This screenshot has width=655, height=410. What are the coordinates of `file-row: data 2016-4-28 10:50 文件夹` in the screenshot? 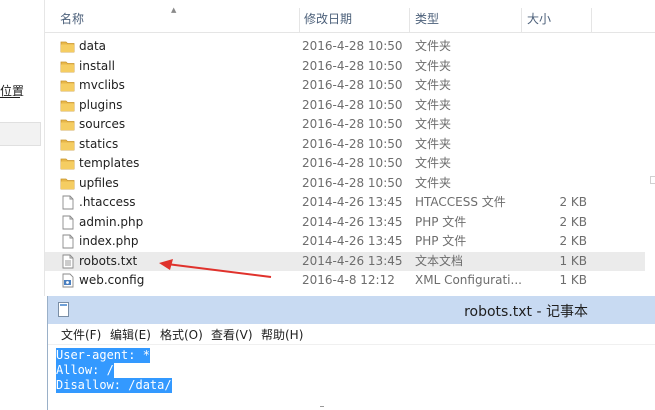 It's located at (345, 46).